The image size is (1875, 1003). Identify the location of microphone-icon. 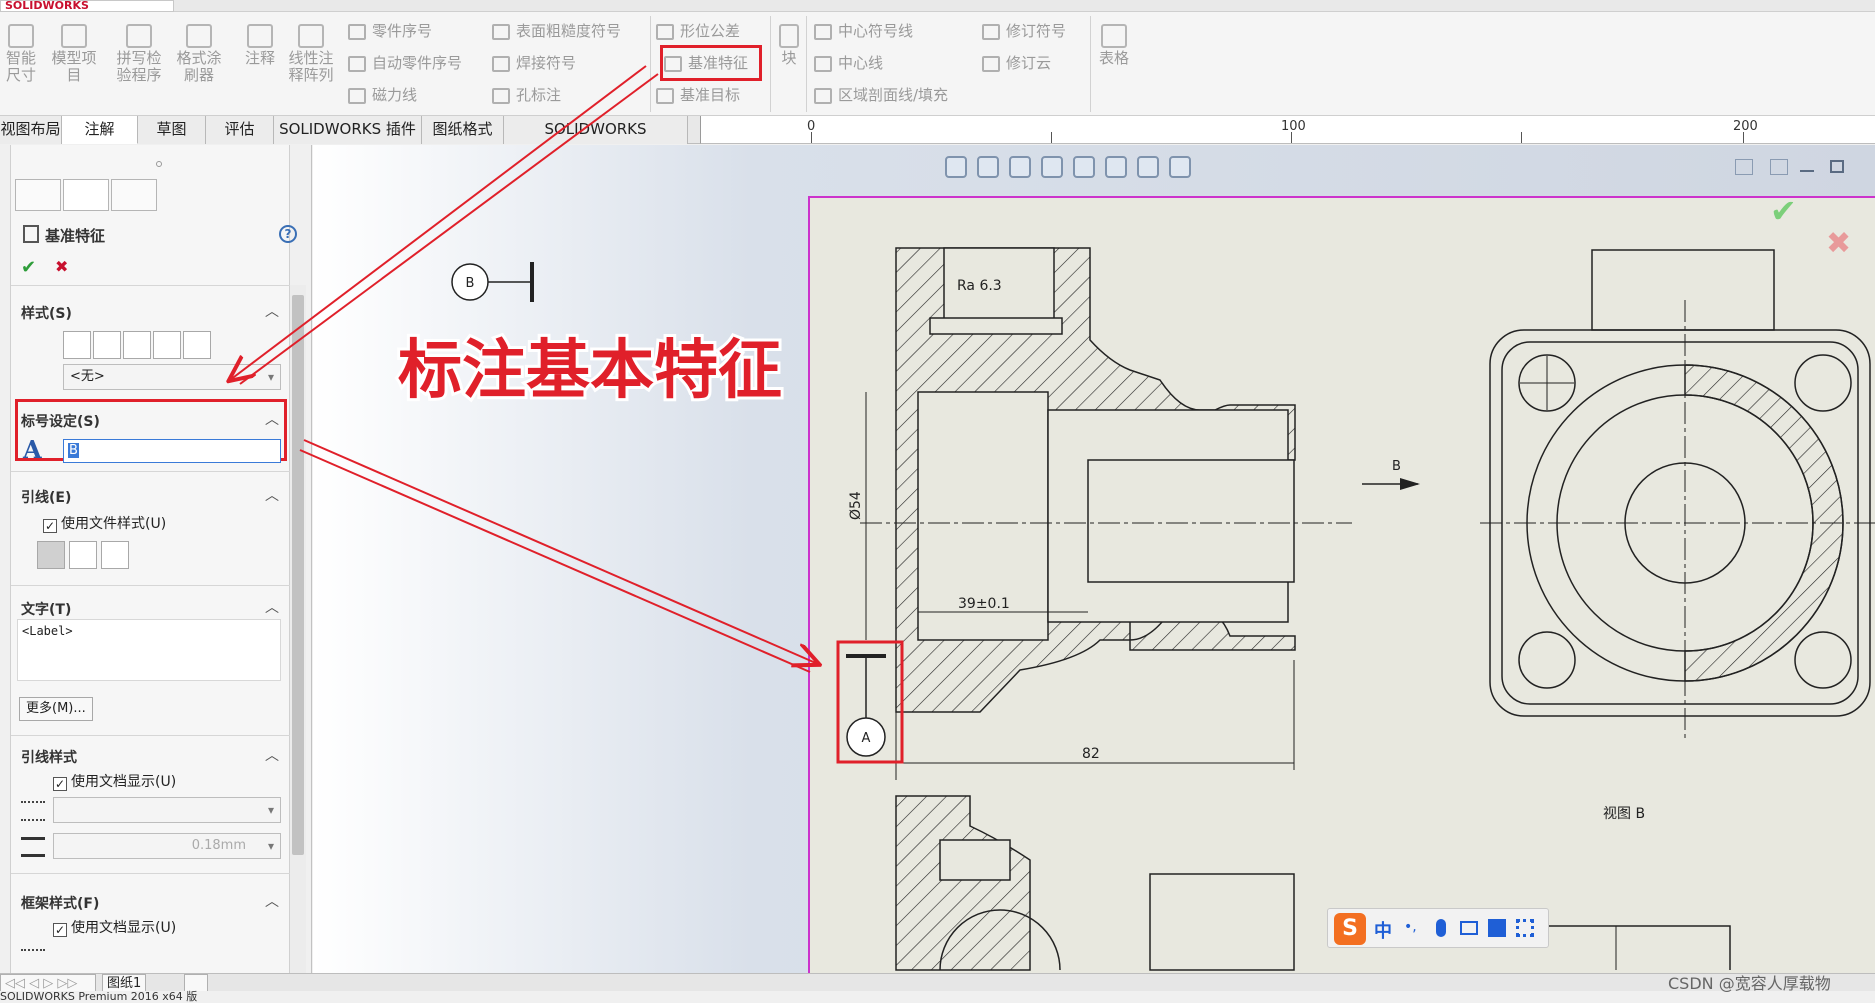
(1441, 928).